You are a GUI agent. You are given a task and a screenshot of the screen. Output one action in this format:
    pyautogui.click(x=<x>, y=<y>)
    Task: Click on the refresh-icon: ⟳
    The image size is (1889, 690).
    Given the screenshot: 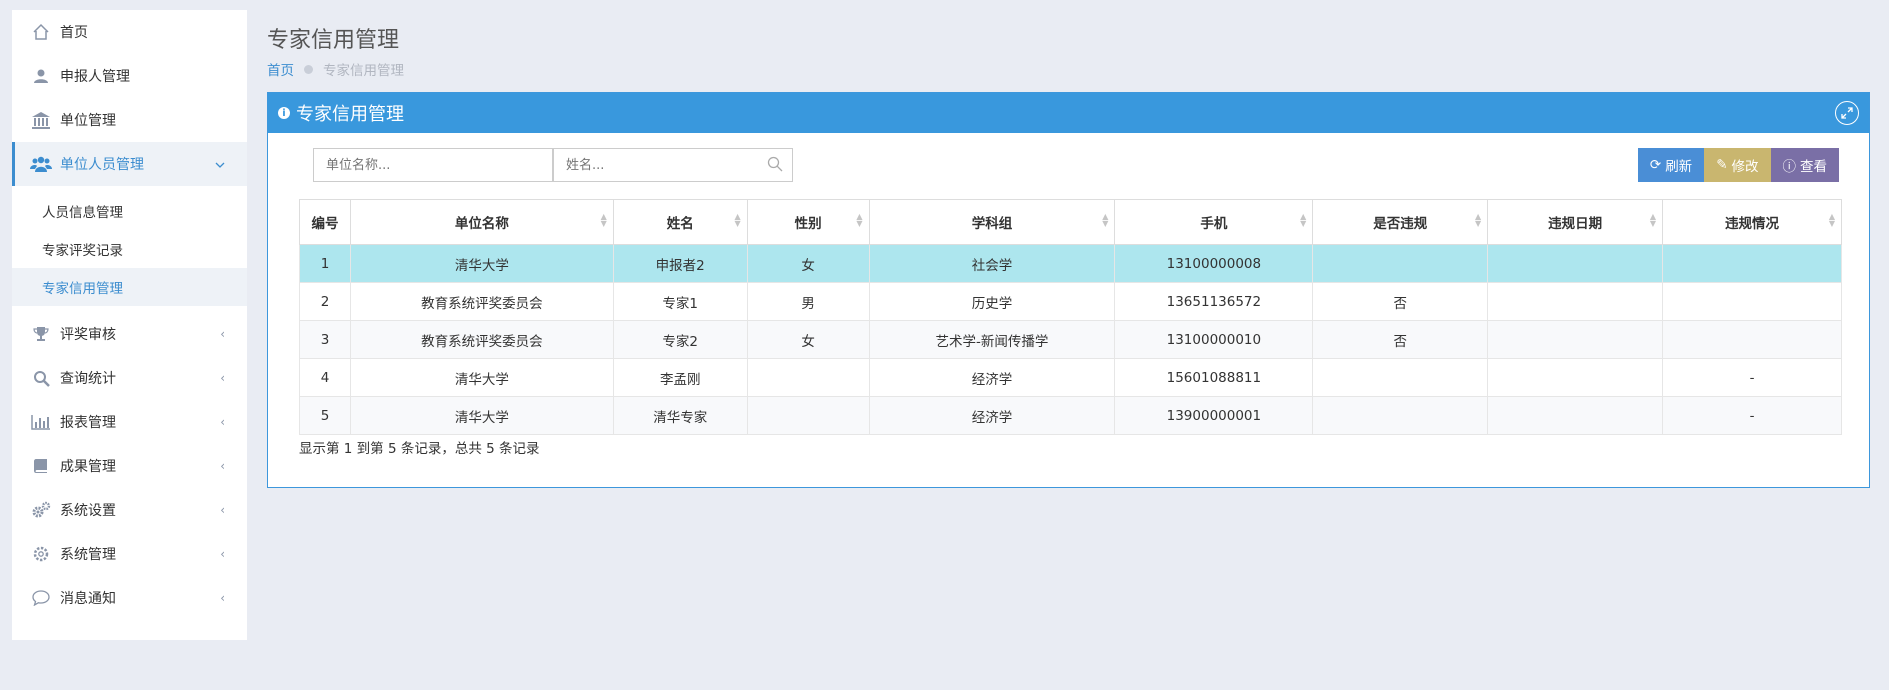 What is the action you would take?
    pyautogui.click(x=1655, y=165)
    